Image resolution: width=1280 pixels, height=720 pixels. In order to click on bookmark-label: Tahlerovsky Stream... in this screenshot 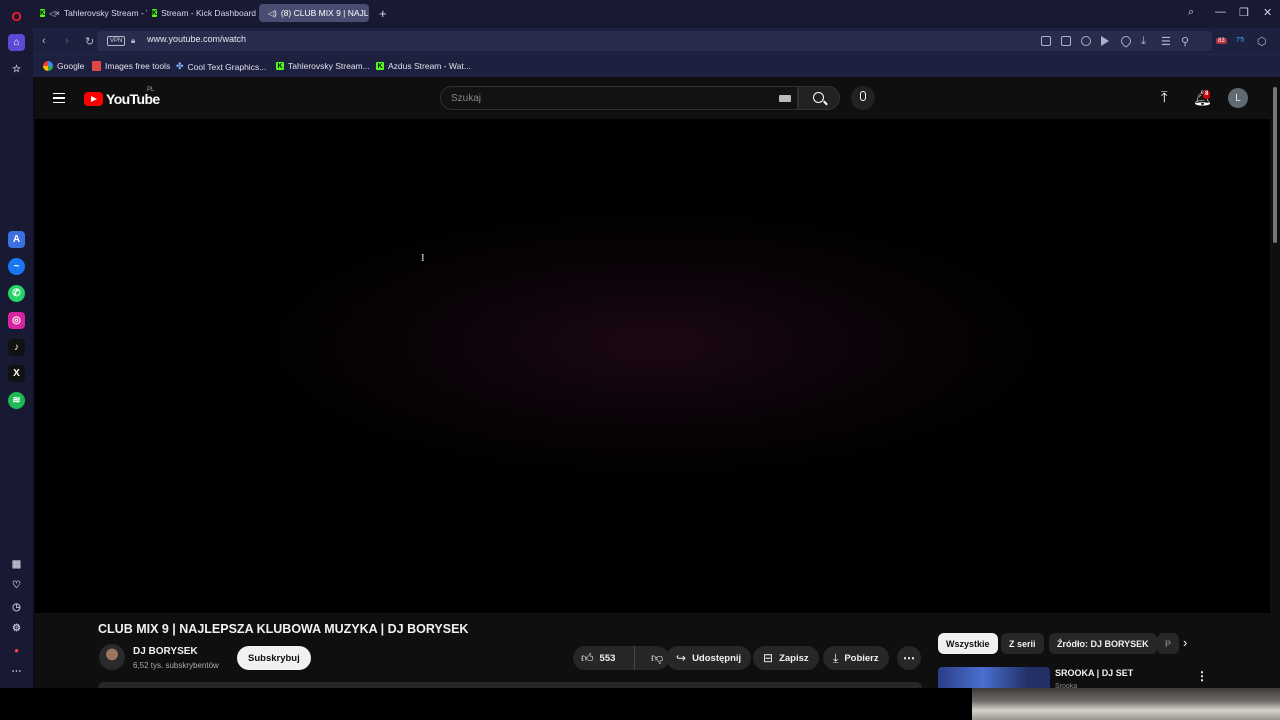, I will do `click(329, 66)`.